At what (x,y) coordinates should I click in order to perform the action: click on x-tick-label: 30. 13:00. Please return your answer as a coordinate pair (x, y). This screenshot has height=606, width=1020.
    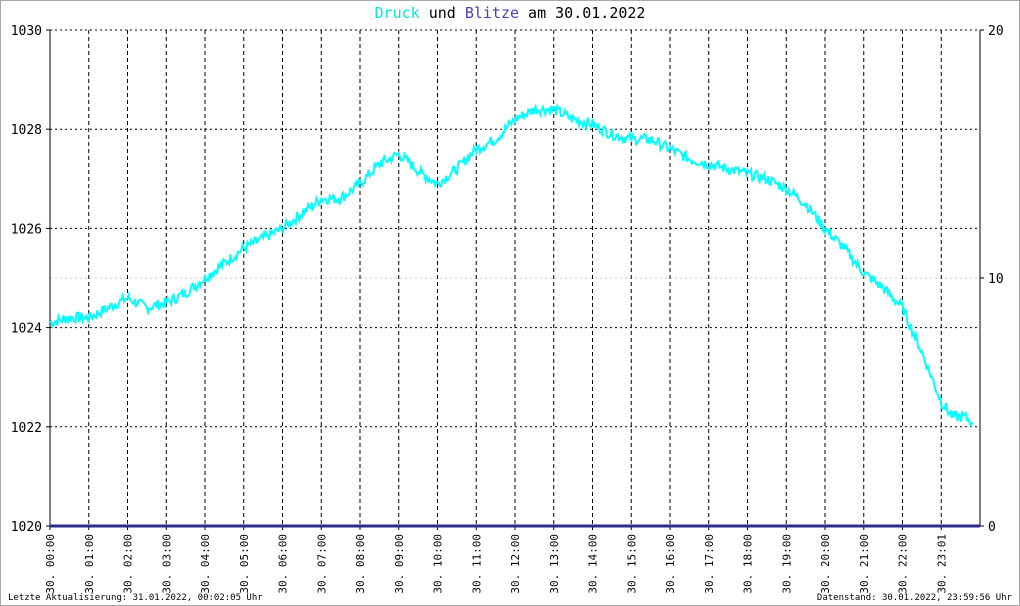
    Looking at the image, I should click on (554, 564).